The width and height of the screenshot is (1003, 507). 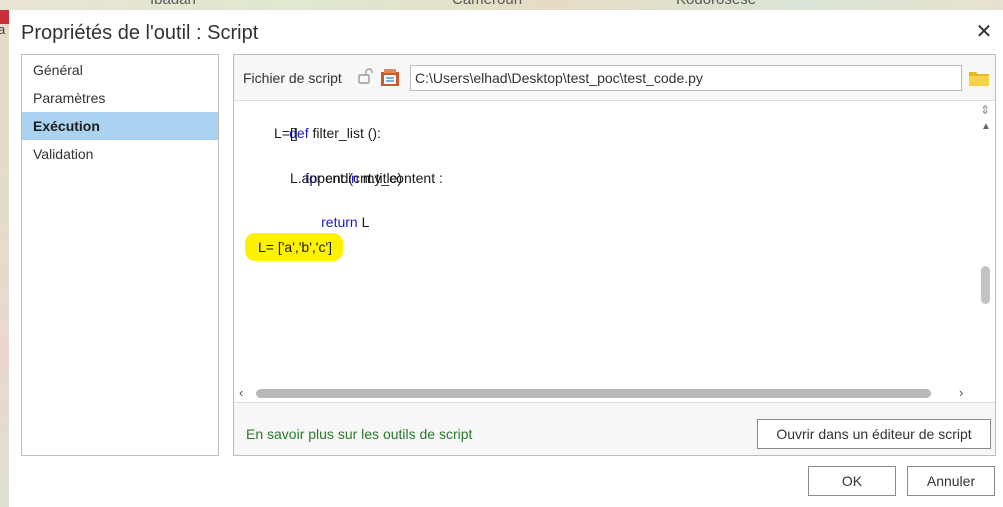 I want to click on sidebar-item-parameters: Paramètres, so click(x=120, y=98).